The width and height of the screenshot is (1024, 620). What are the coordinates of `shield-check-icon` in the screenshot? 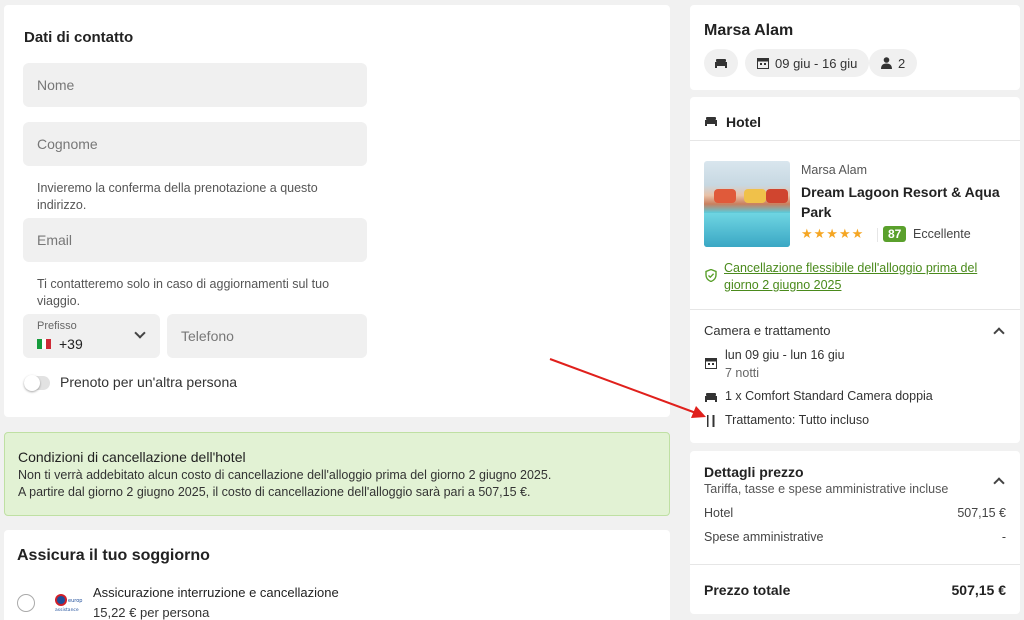 It's located at (711, 275).